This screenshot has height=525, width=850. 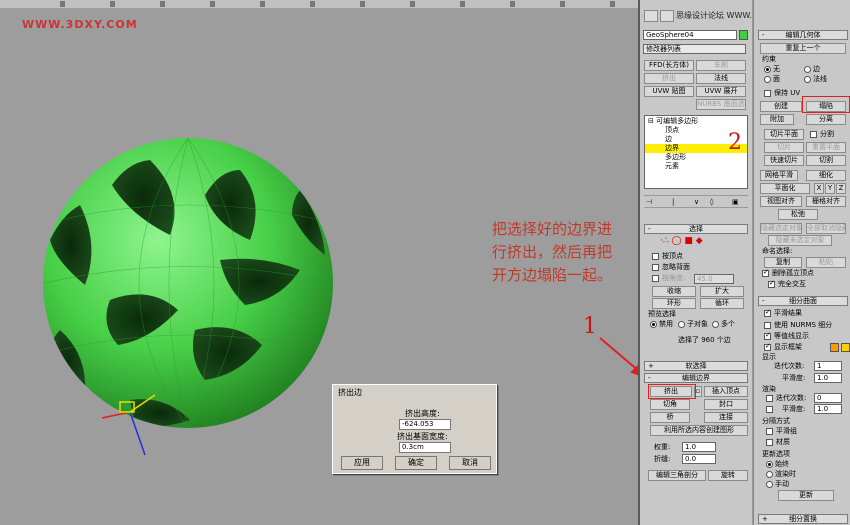 What do you see at coordinates (765, 272) in the screenshot?
I see `delete-isolated-checkbox` at bounding box center [765, 272].